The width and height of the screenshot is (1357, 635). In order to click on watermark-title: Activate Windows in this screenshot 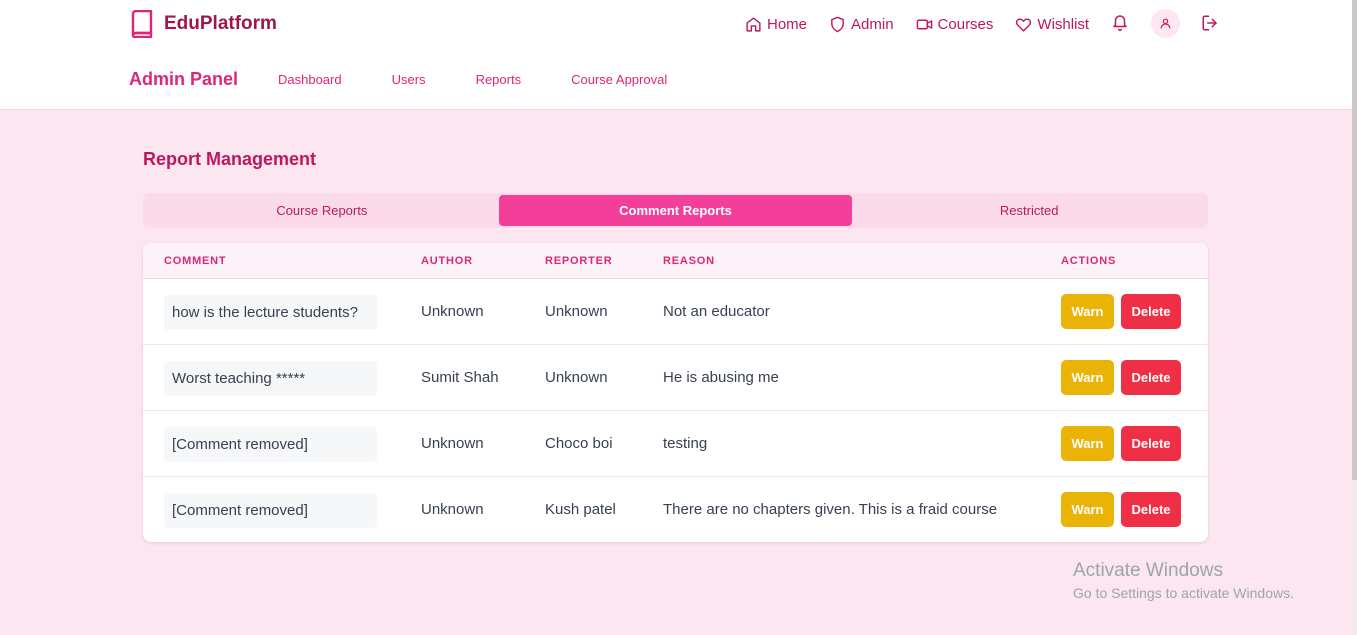, I will do `click(1148, 570)`.